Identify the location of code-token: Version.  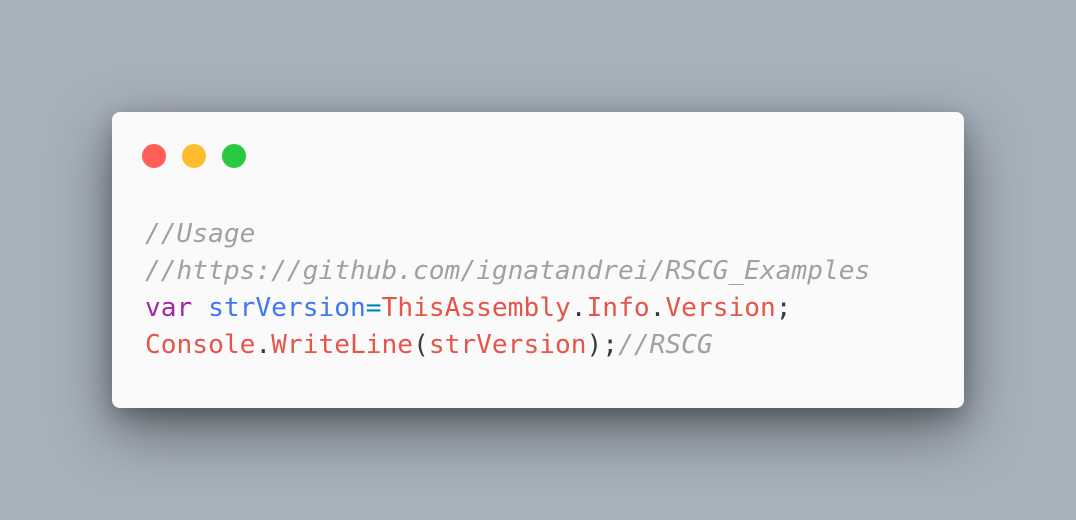
(720, 308).